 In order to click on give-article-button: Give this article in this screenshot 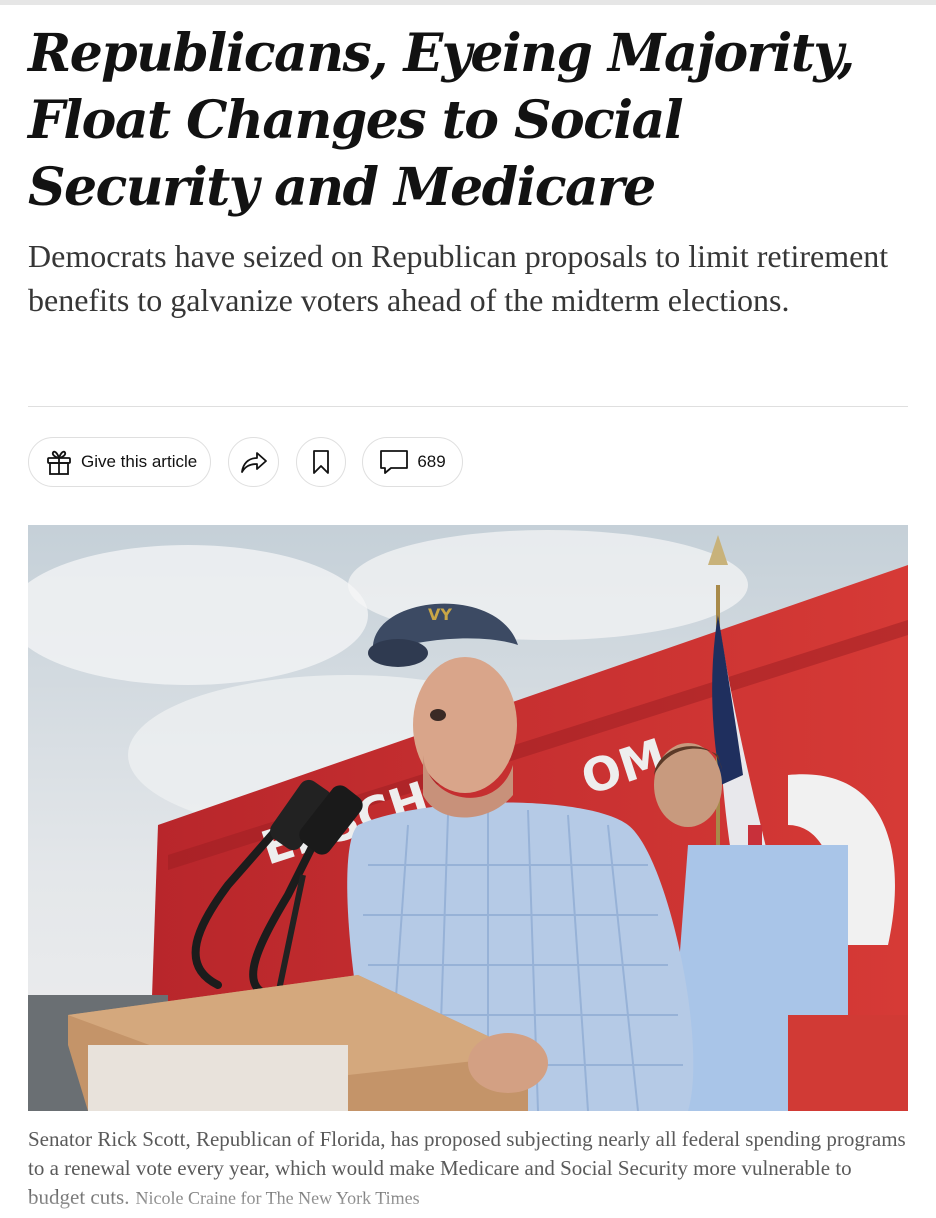, I will do `click(119, 462)`.